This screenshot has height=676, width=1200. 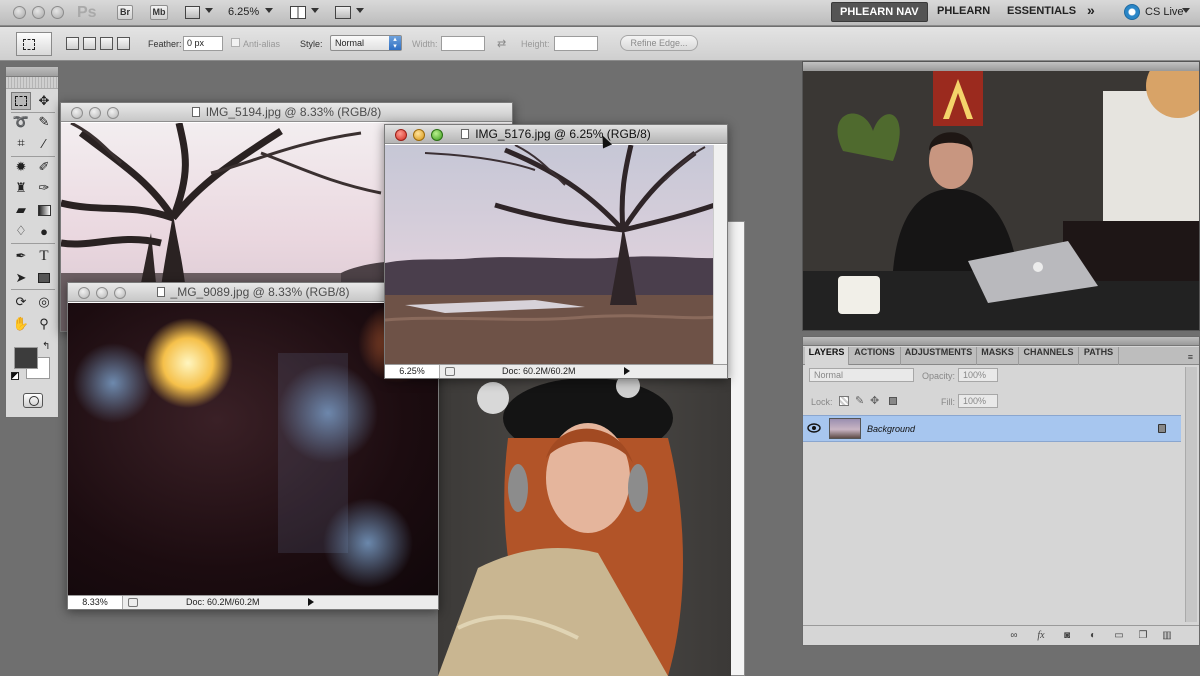 I want to click on add-to-selection-icon, so click(x=89, y=43).